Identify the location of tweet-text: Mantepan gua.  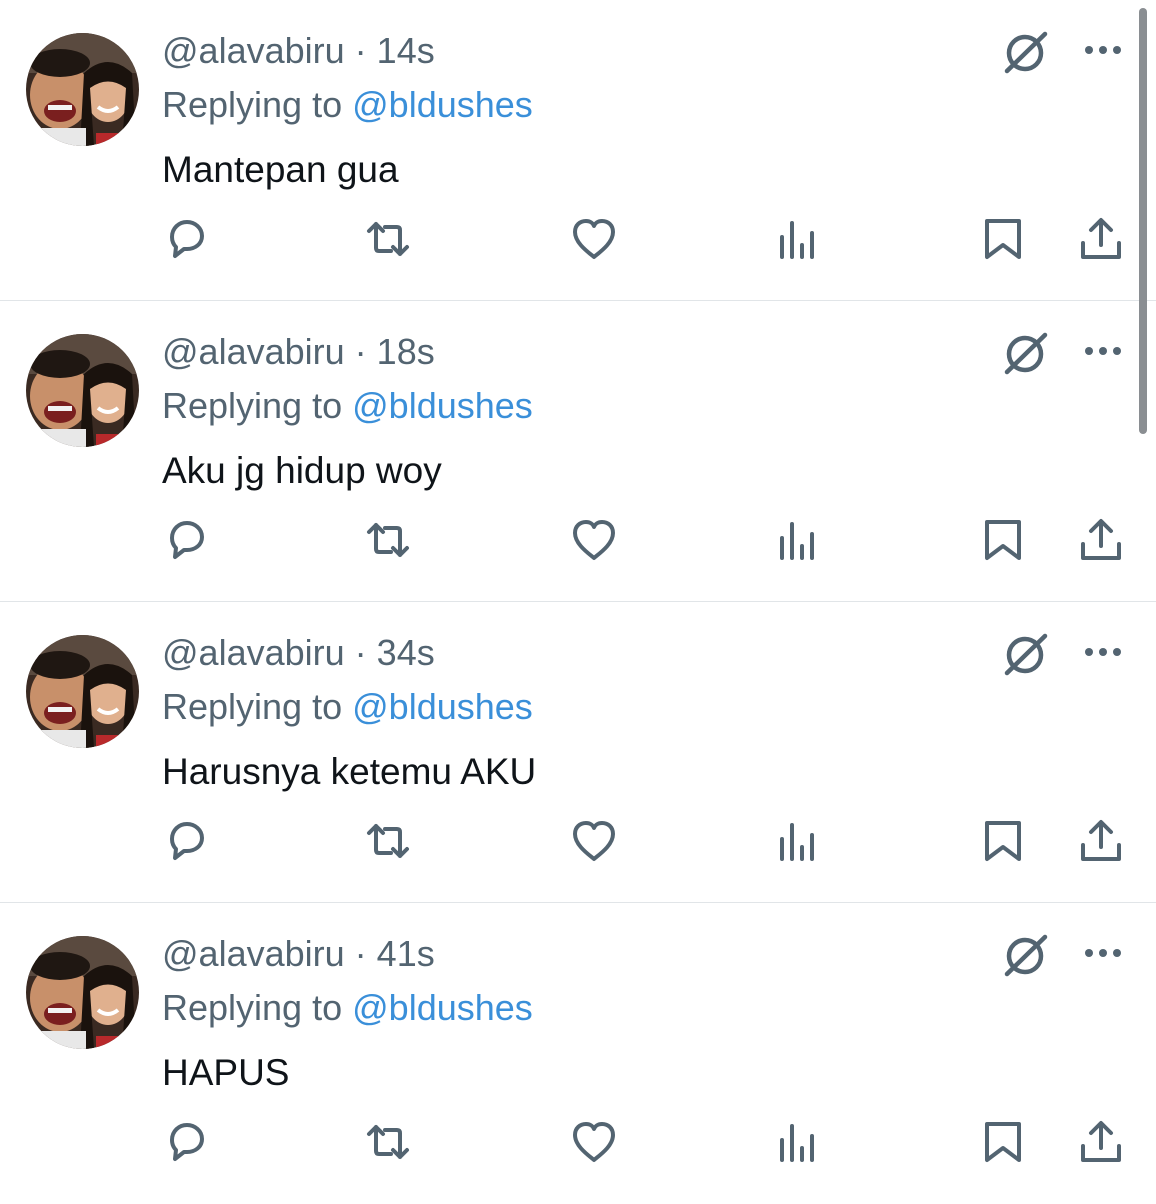
(280, 169).